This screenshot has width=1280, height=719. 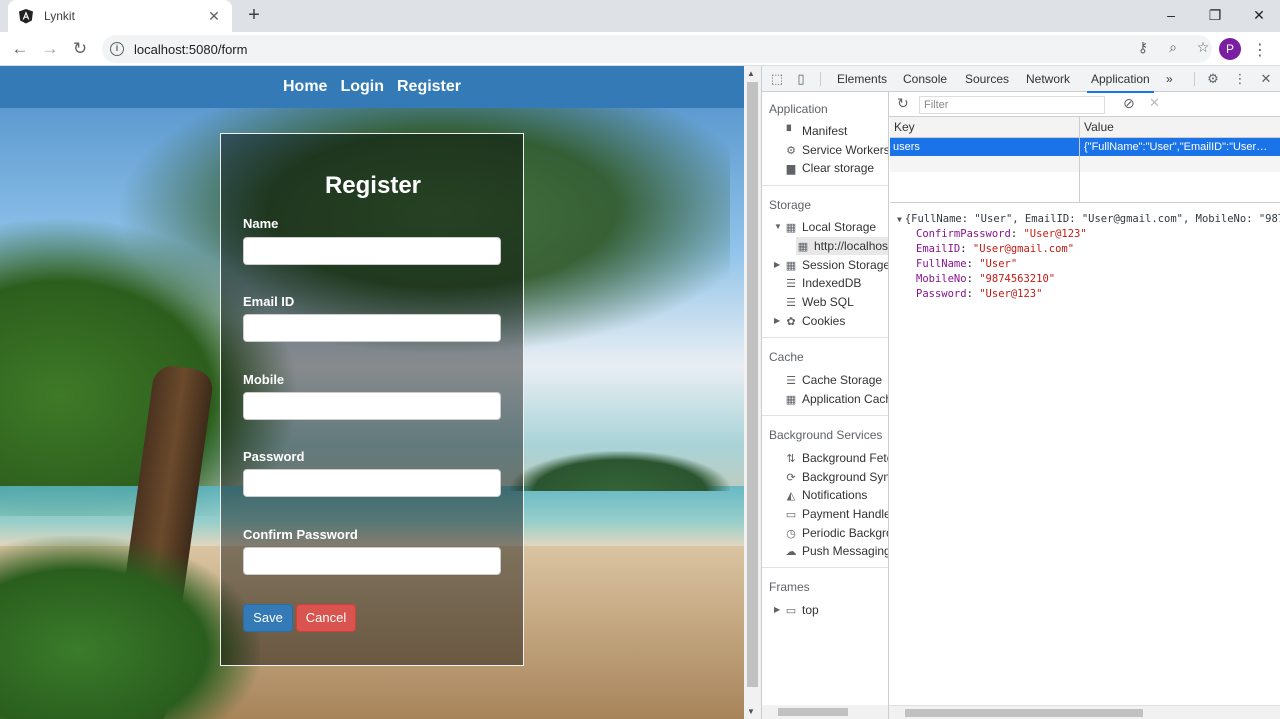 What do you see at coordinates (903, 103) in the screenshot?
I see `refresh-icon: ↻` at bounding box center [903, 103].